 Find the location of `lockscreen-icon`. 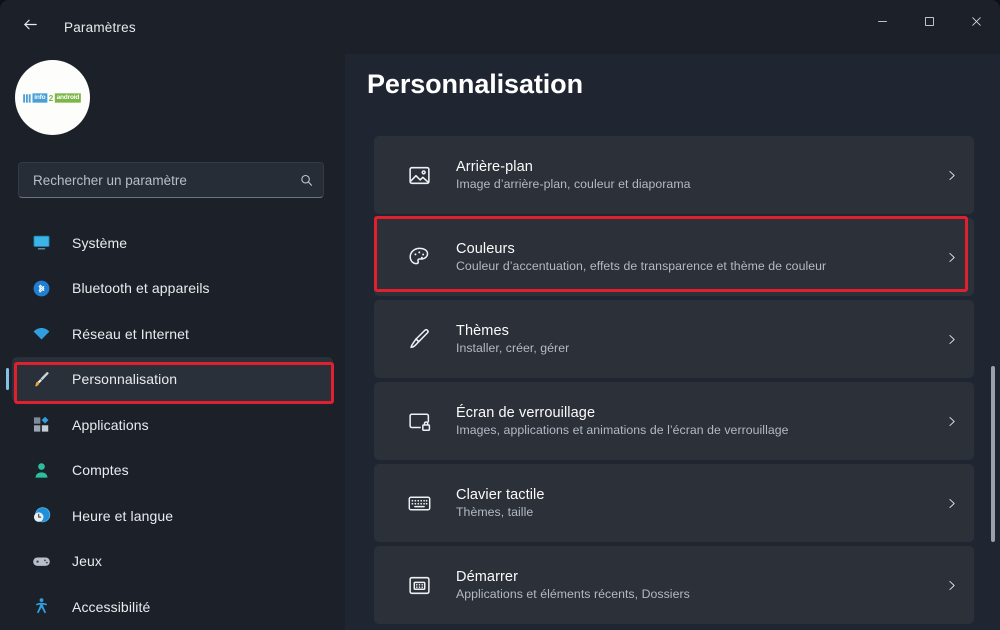

lockscreen-icon is located at coordinates (419, 421).